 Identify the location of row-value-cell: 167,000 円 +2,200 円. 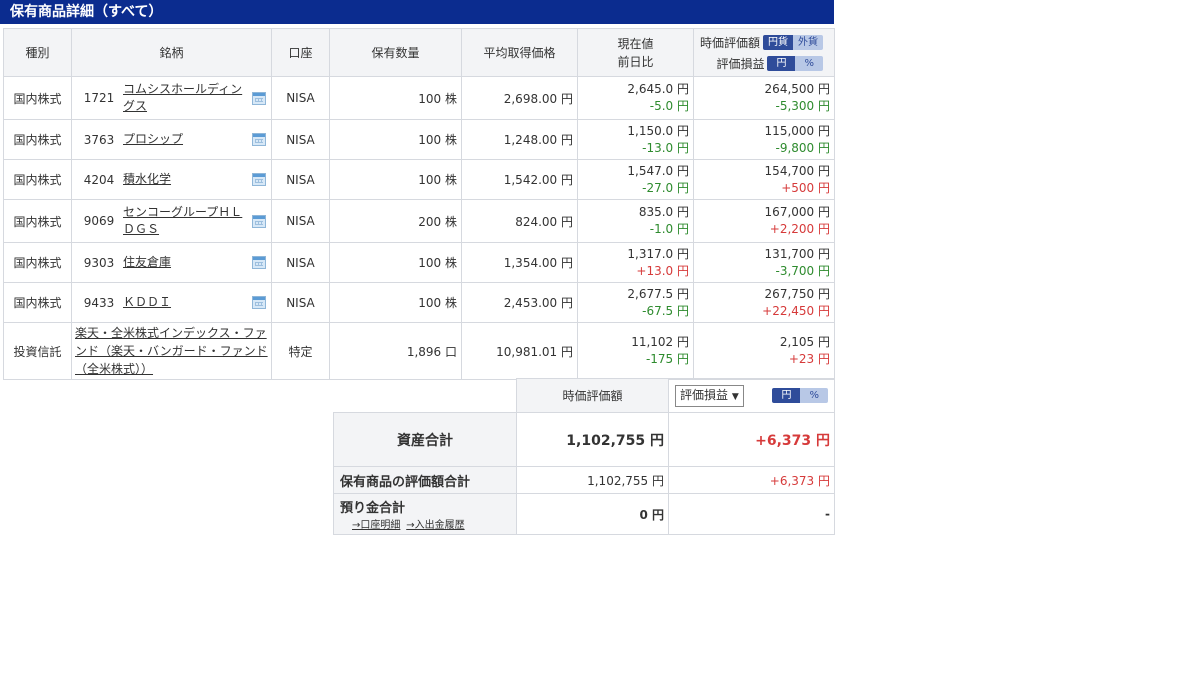
(764, 221).